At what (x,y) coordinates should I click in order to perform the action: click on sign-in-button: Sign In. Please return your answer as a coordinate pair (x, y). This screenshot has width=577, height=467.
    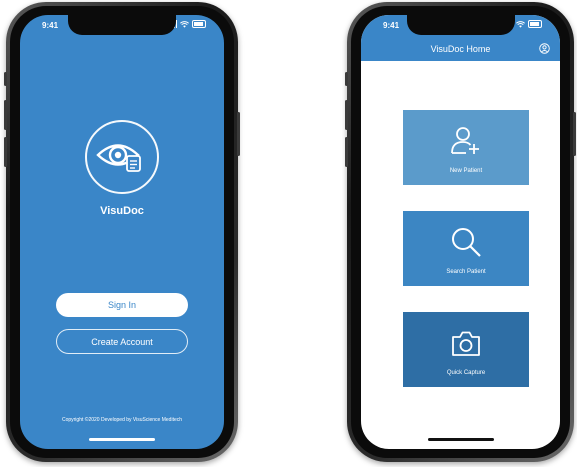
    Looking at the image, I should click on (122, 305).